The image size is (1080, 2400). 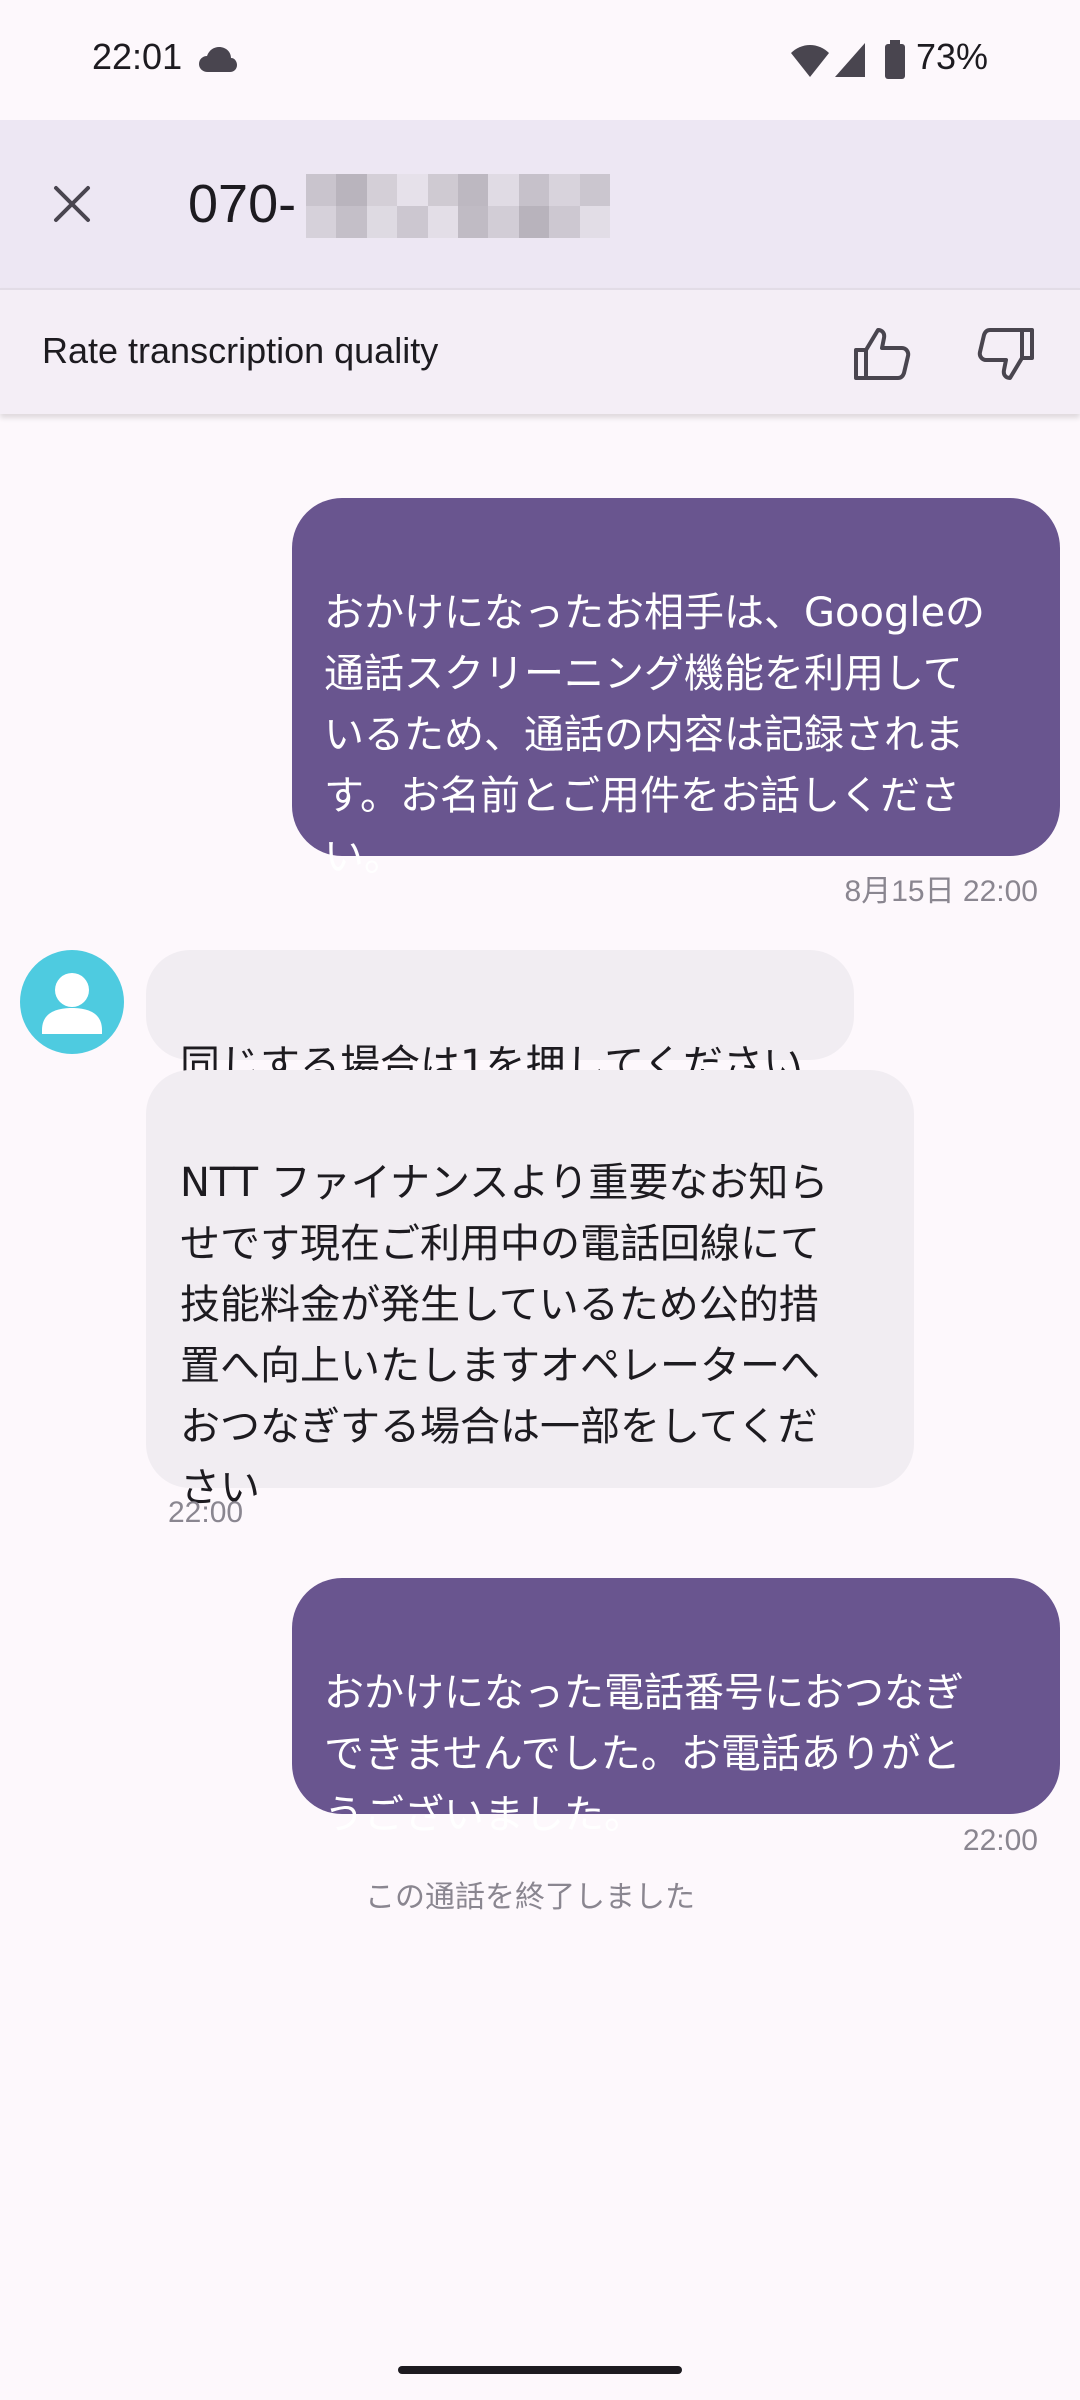 What do you see at coordinates (952, 56) in the screenshot?
I see `status-battery: 73%` at bounding box center [952, 56].